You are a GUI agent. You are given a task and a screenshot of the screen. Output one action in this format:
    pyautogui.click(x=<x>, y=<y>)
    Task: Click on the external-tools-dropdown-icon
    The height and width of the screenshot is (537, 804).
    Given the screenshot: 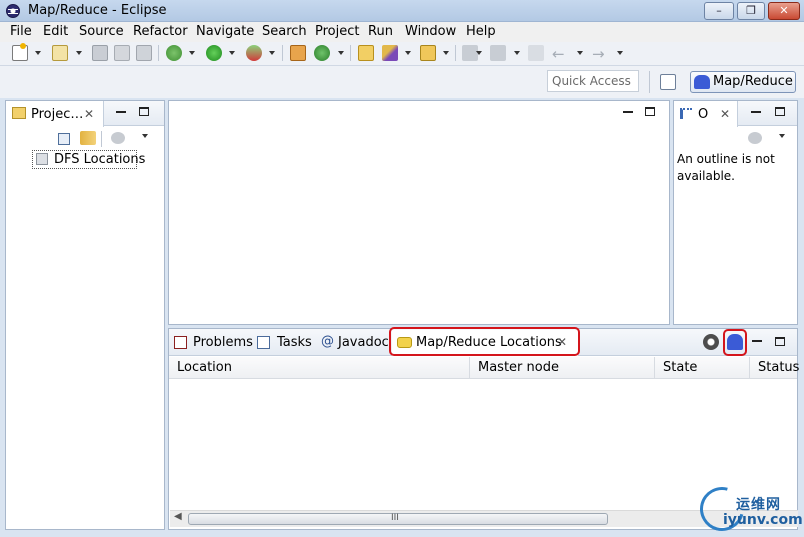 What is the action you would take?
    pyautogui.click(x=272, y=53)
    